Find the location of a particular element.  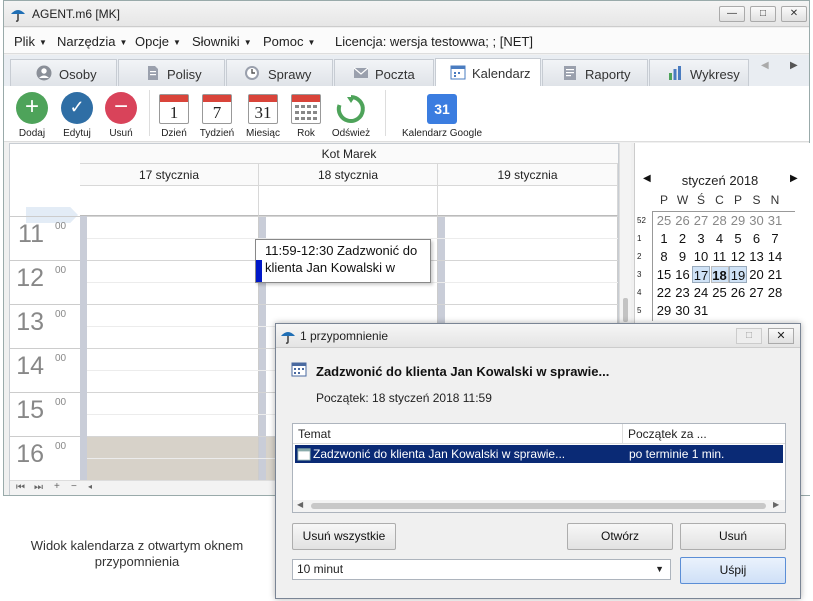

mini-calendar-day: 11 is located at coordinates (720, 256).